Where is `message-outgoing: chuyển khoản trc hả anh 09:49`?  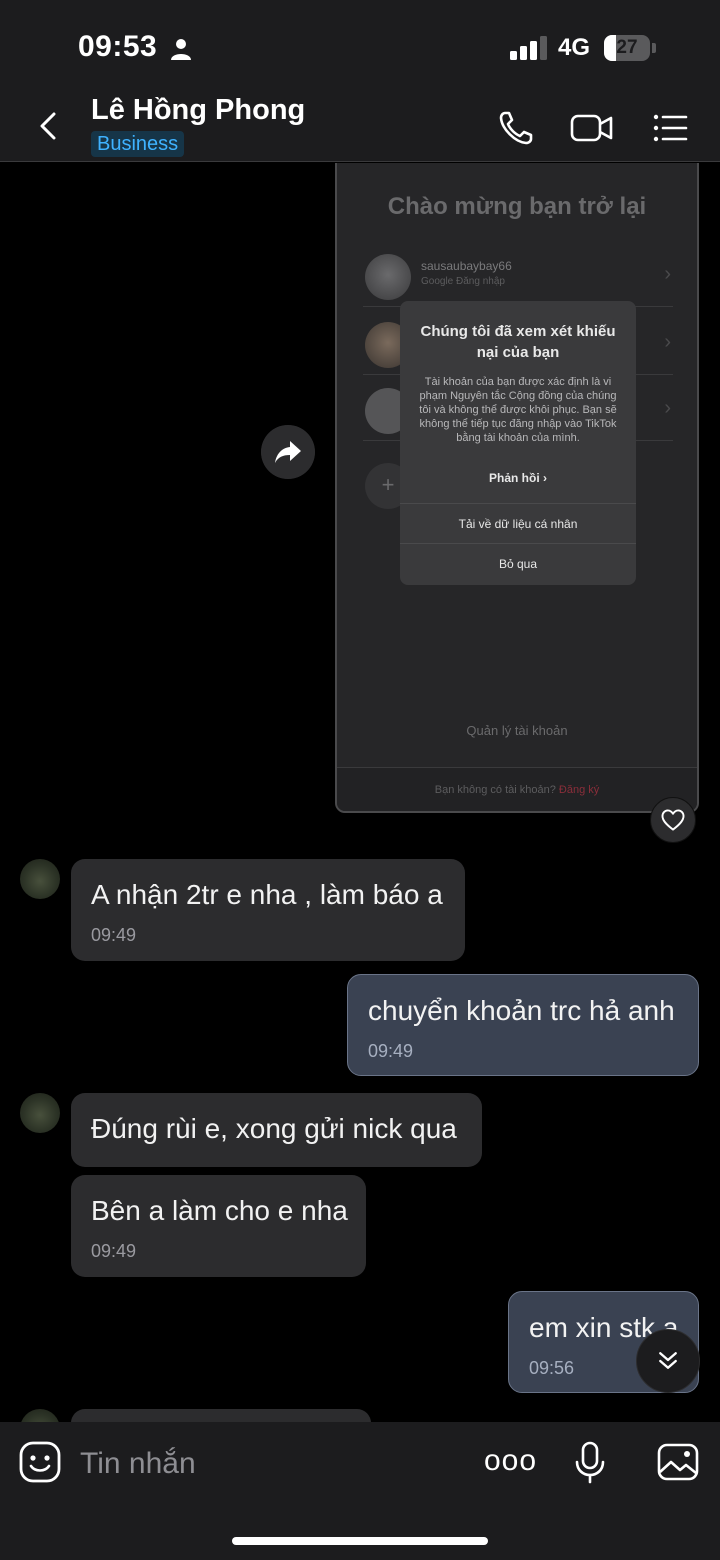
message-outgoing: chuyển khoản trc hả anh 09:49 is located at coordinates (523, 1025).